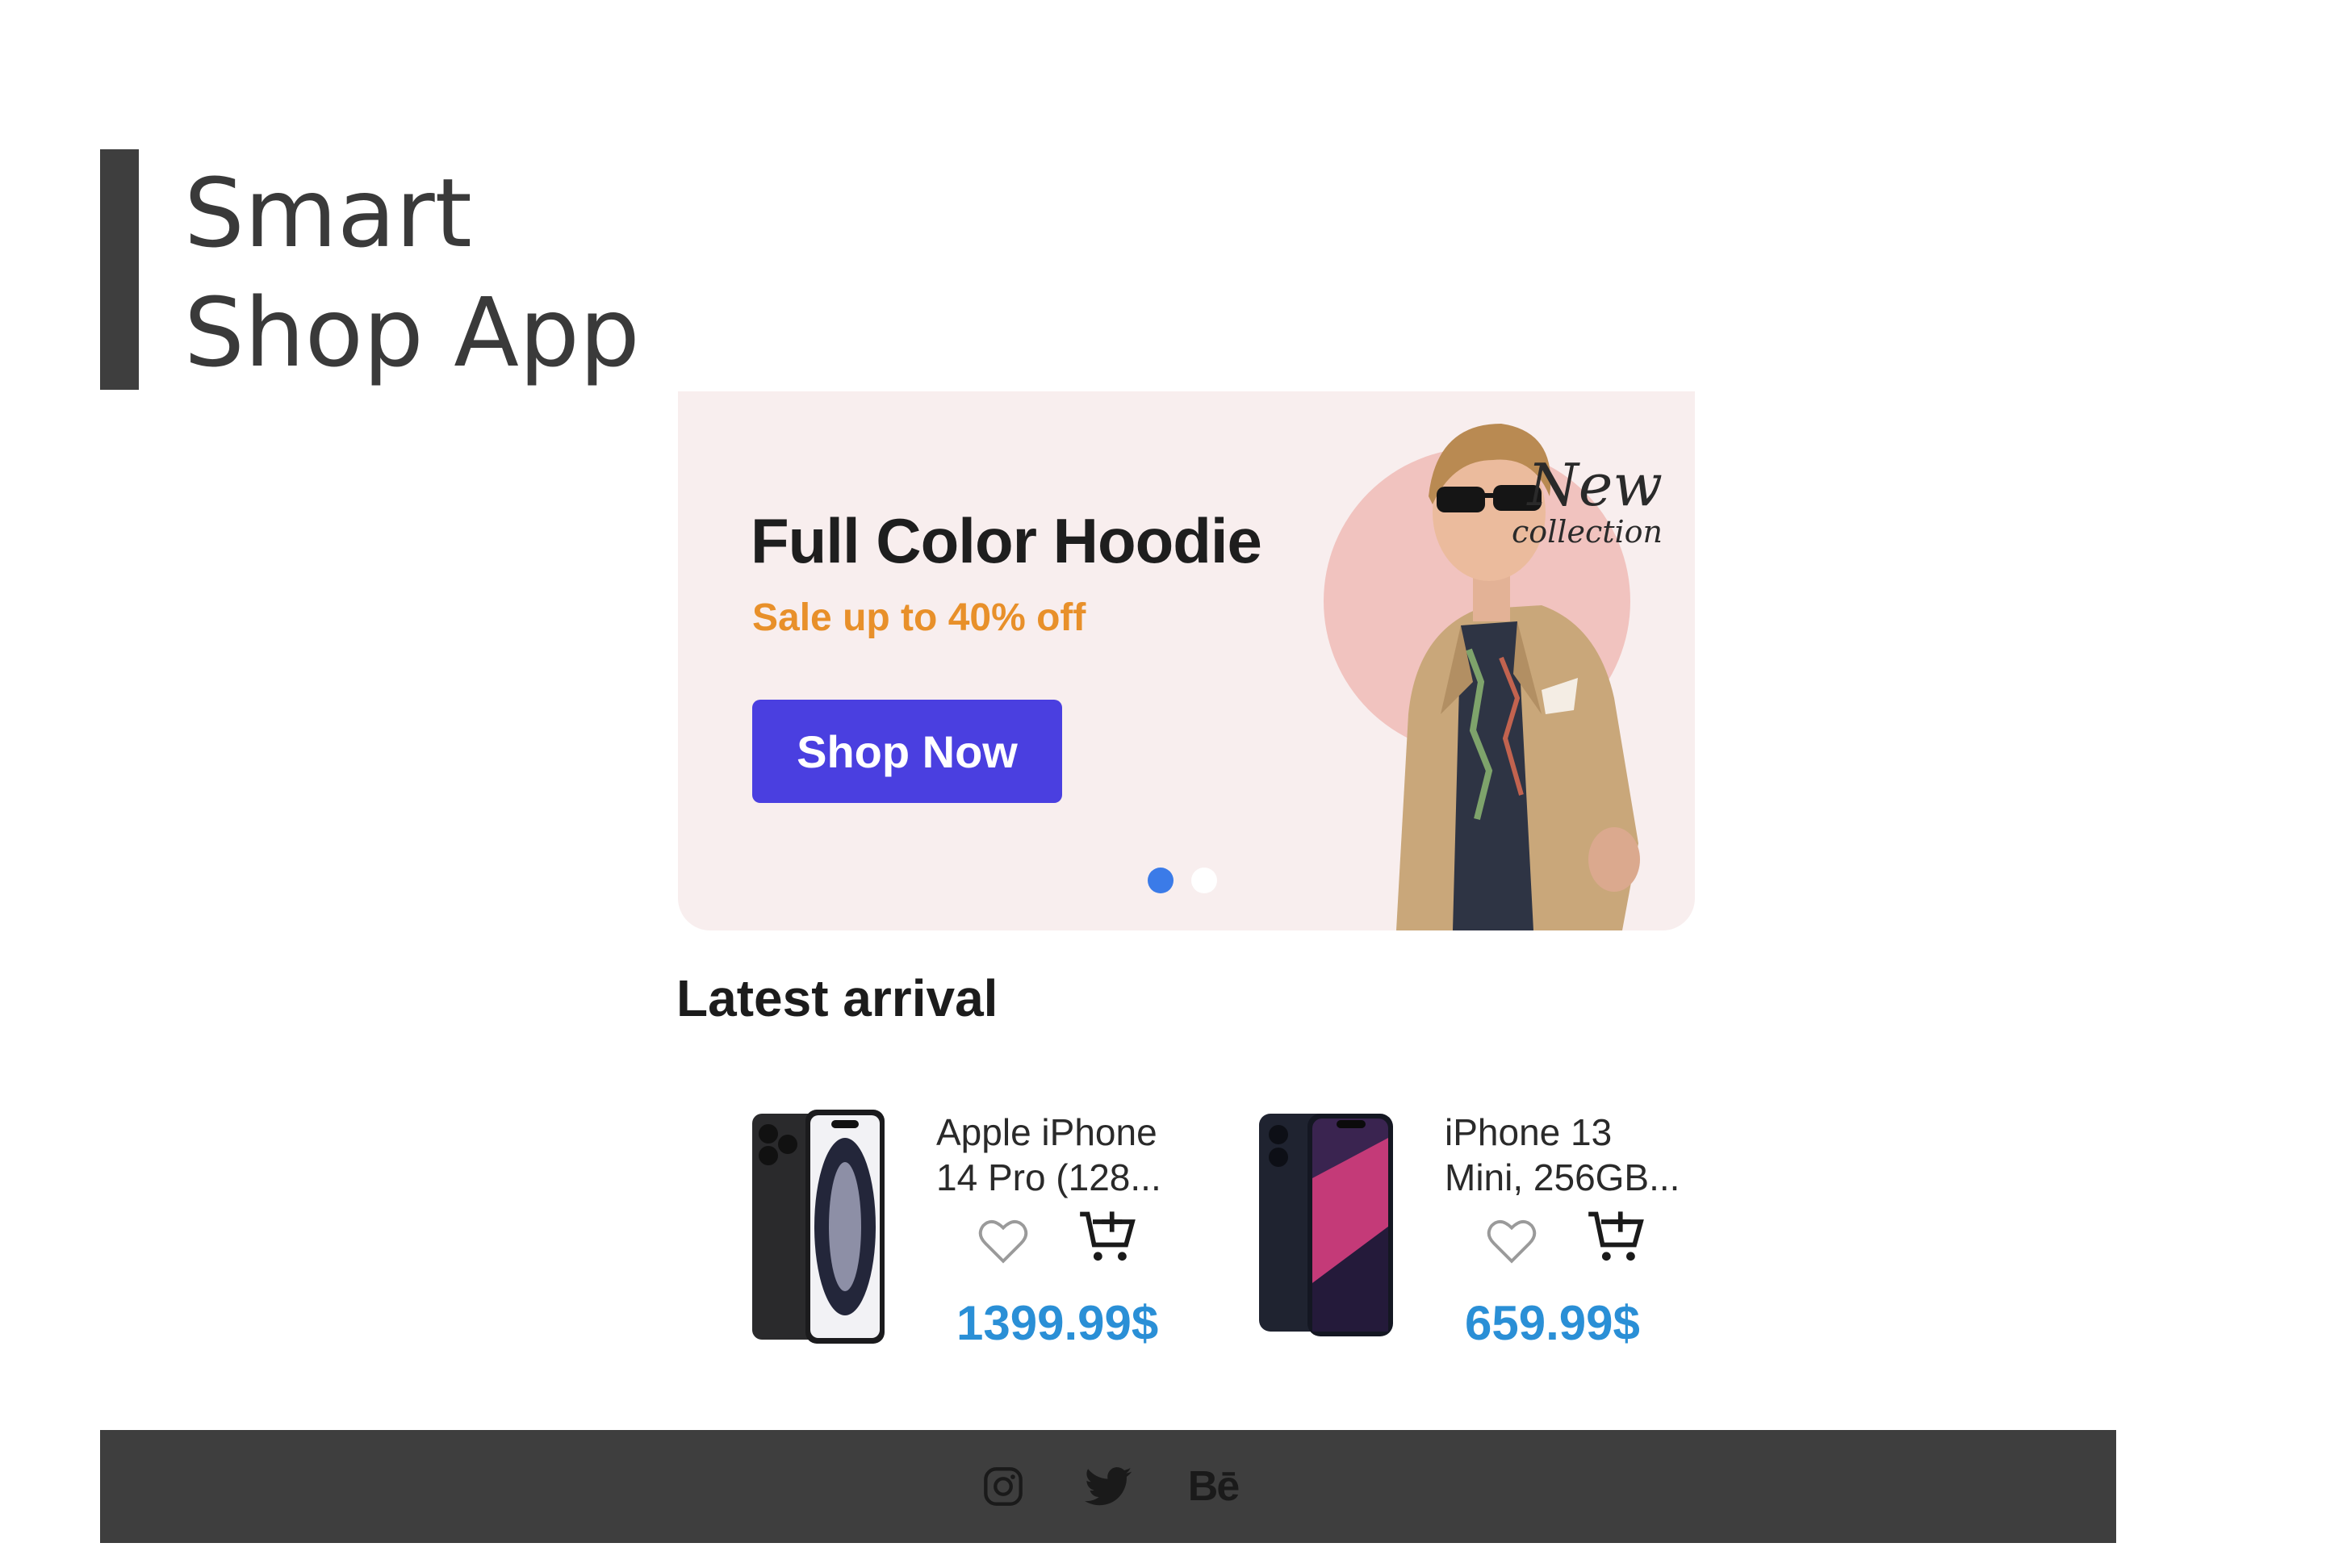  Describe the element at coordinates (919, 617) in the screenshot. I see `banner-sale-text: Sale up to 40% off` at that location.